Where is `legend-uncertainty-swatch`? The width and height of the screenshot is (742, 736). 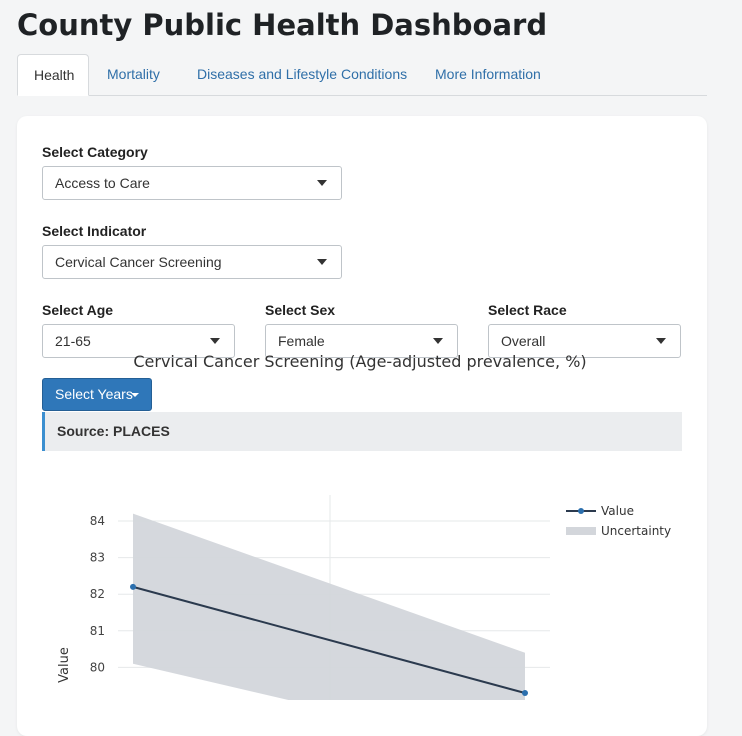
legend-uncertainty-swatch is located at coordinates (581, 531).